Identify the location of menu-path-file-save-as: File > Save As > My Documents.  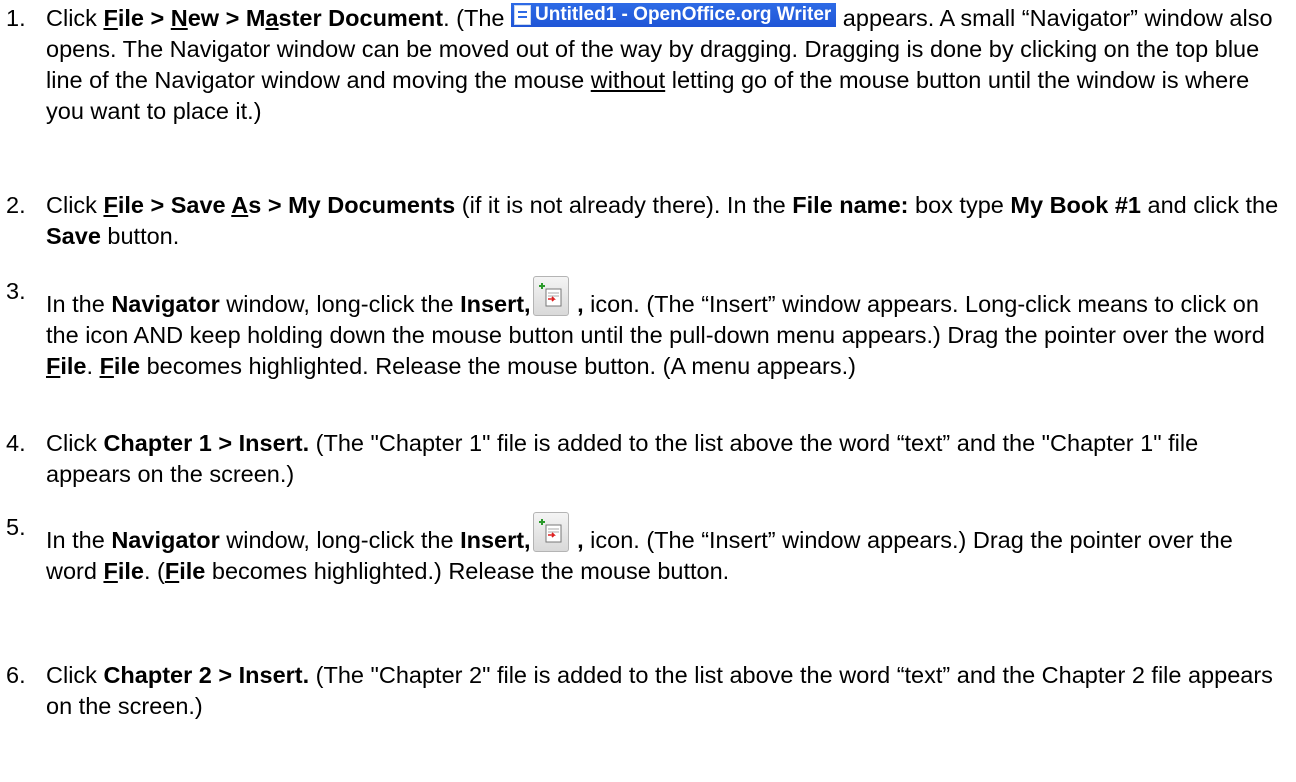
(279, 205).